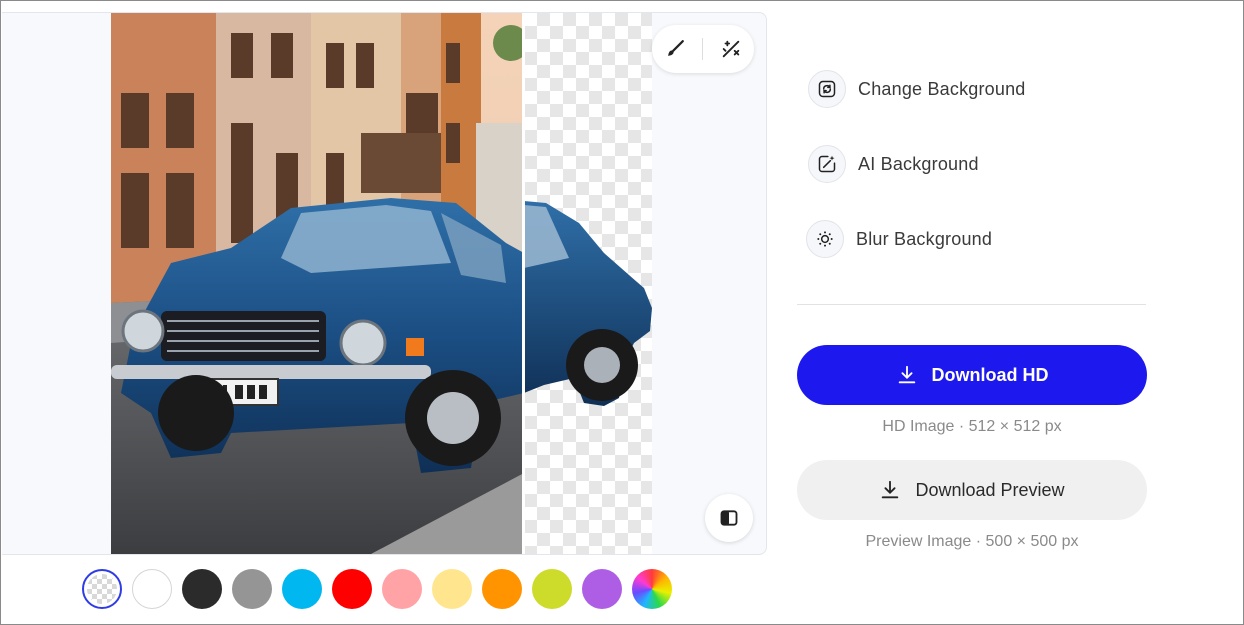 This screenshot has height=625, width=1244. I want to click on compare-icon, so click(729, 518).